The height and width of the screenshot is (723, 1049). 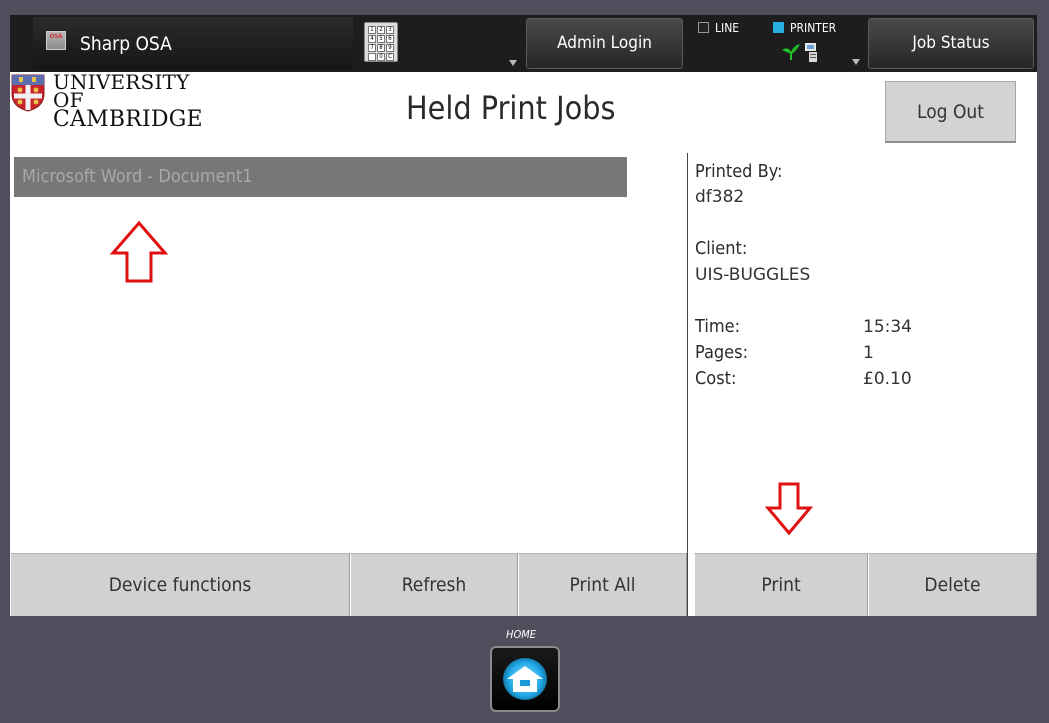 I want to click on keypad-key: 0, so click(x=381, y=57).